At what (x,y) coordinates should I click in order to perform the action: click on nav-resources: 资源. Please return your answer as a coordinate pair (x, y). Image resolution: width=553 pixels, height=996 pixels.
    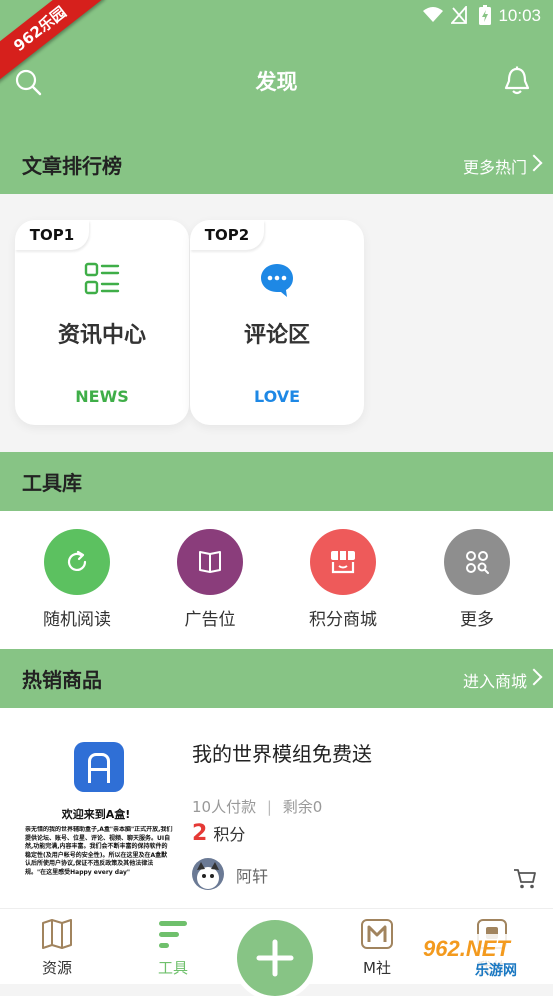
    Looking at the image, I should click on (57, 947).